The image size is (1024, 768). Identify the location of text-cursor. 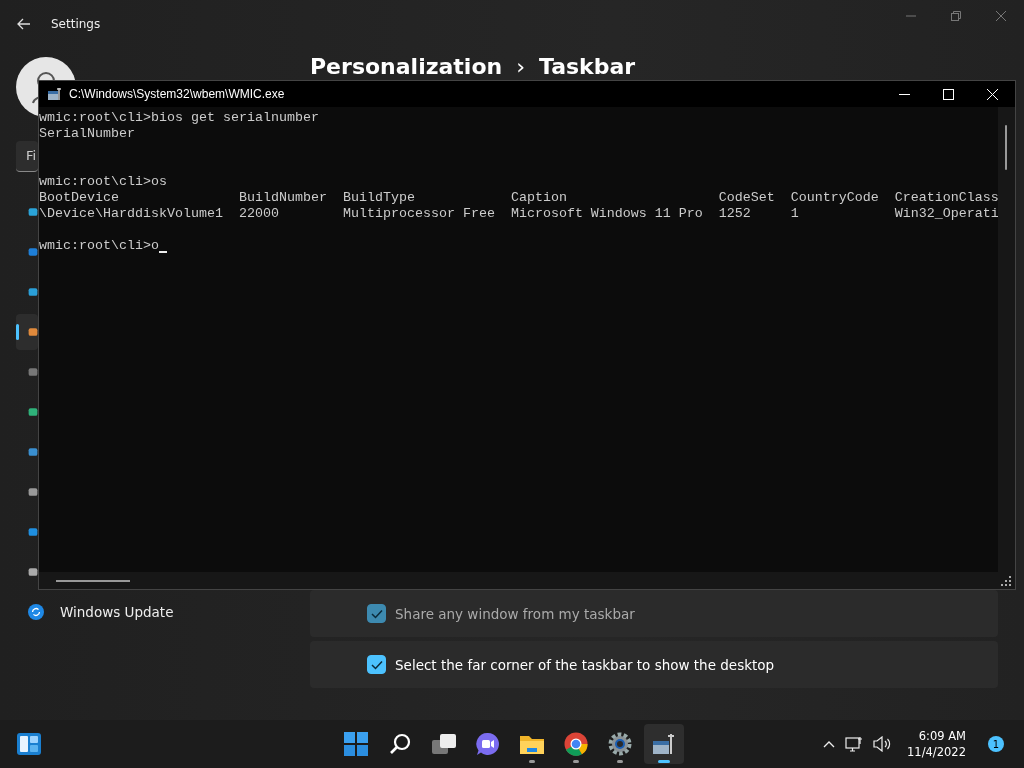
(163, 251).